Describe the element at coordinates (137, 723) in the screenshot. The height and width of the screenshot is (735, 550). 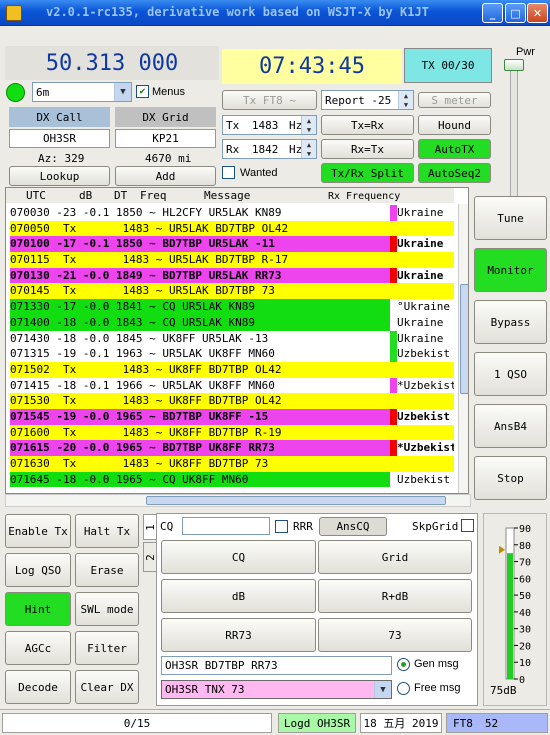
I see `tx-progress-text: 0/15` at that location.